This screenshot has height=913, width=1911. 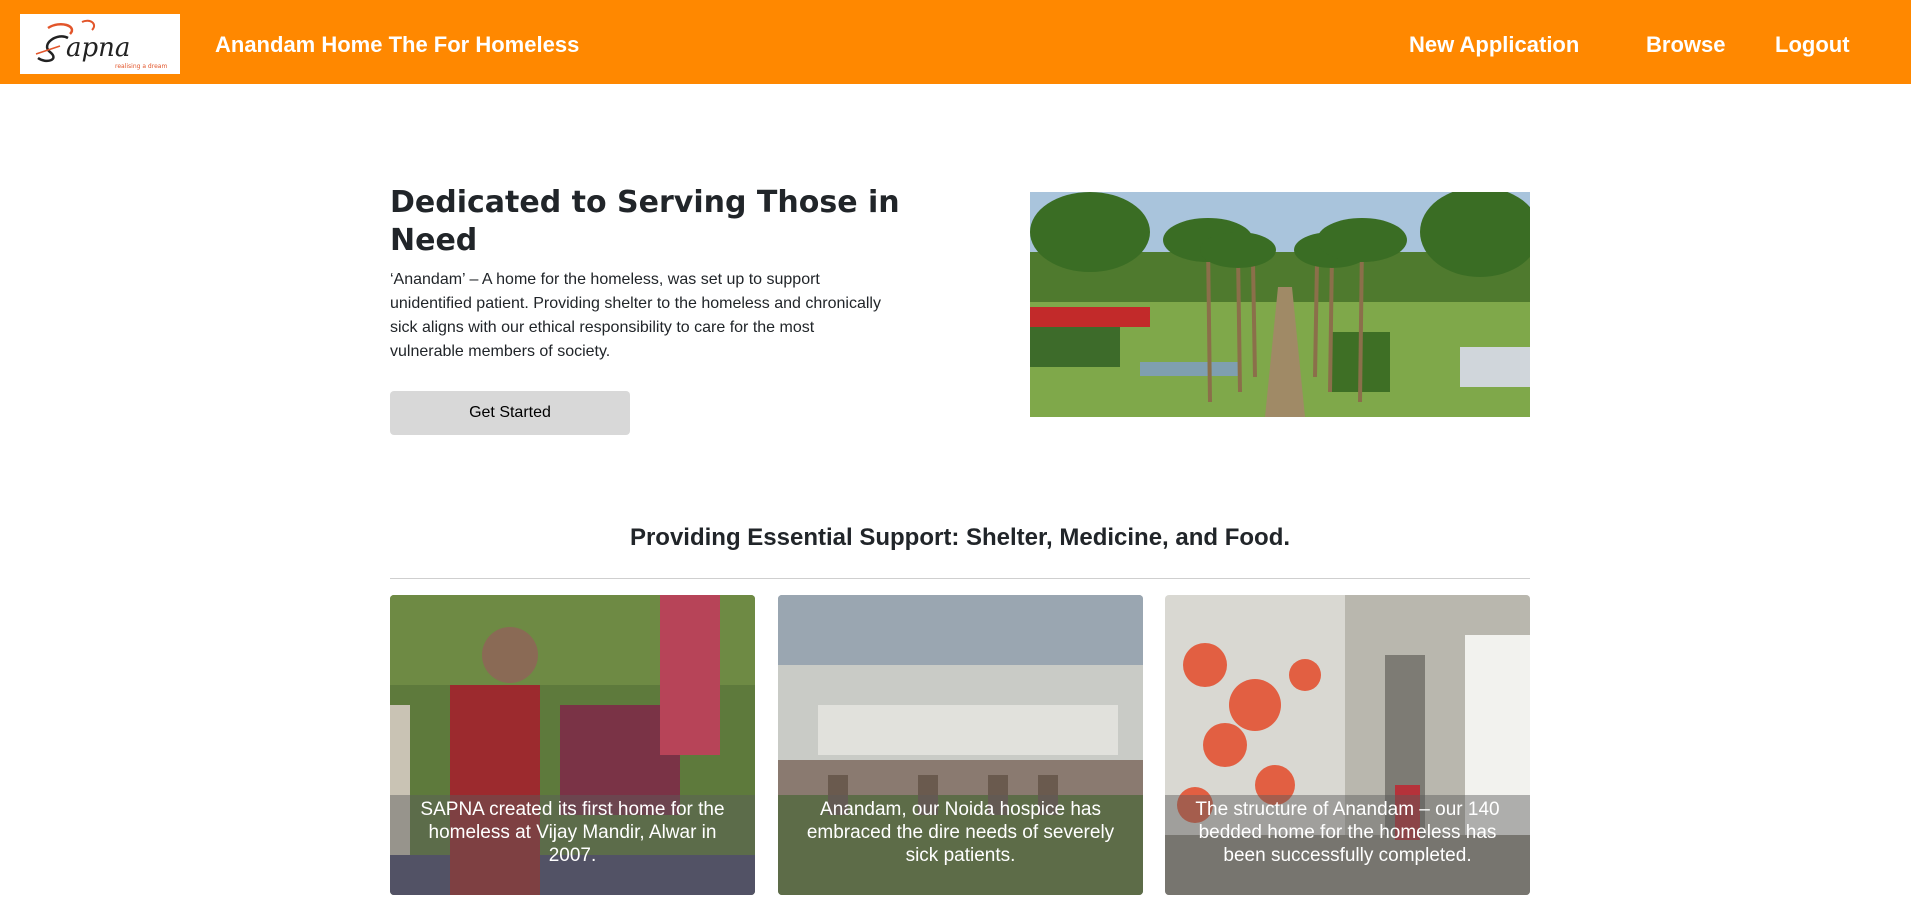 I want to click on nav-browse: Browse, so click(x=1685, y=45).